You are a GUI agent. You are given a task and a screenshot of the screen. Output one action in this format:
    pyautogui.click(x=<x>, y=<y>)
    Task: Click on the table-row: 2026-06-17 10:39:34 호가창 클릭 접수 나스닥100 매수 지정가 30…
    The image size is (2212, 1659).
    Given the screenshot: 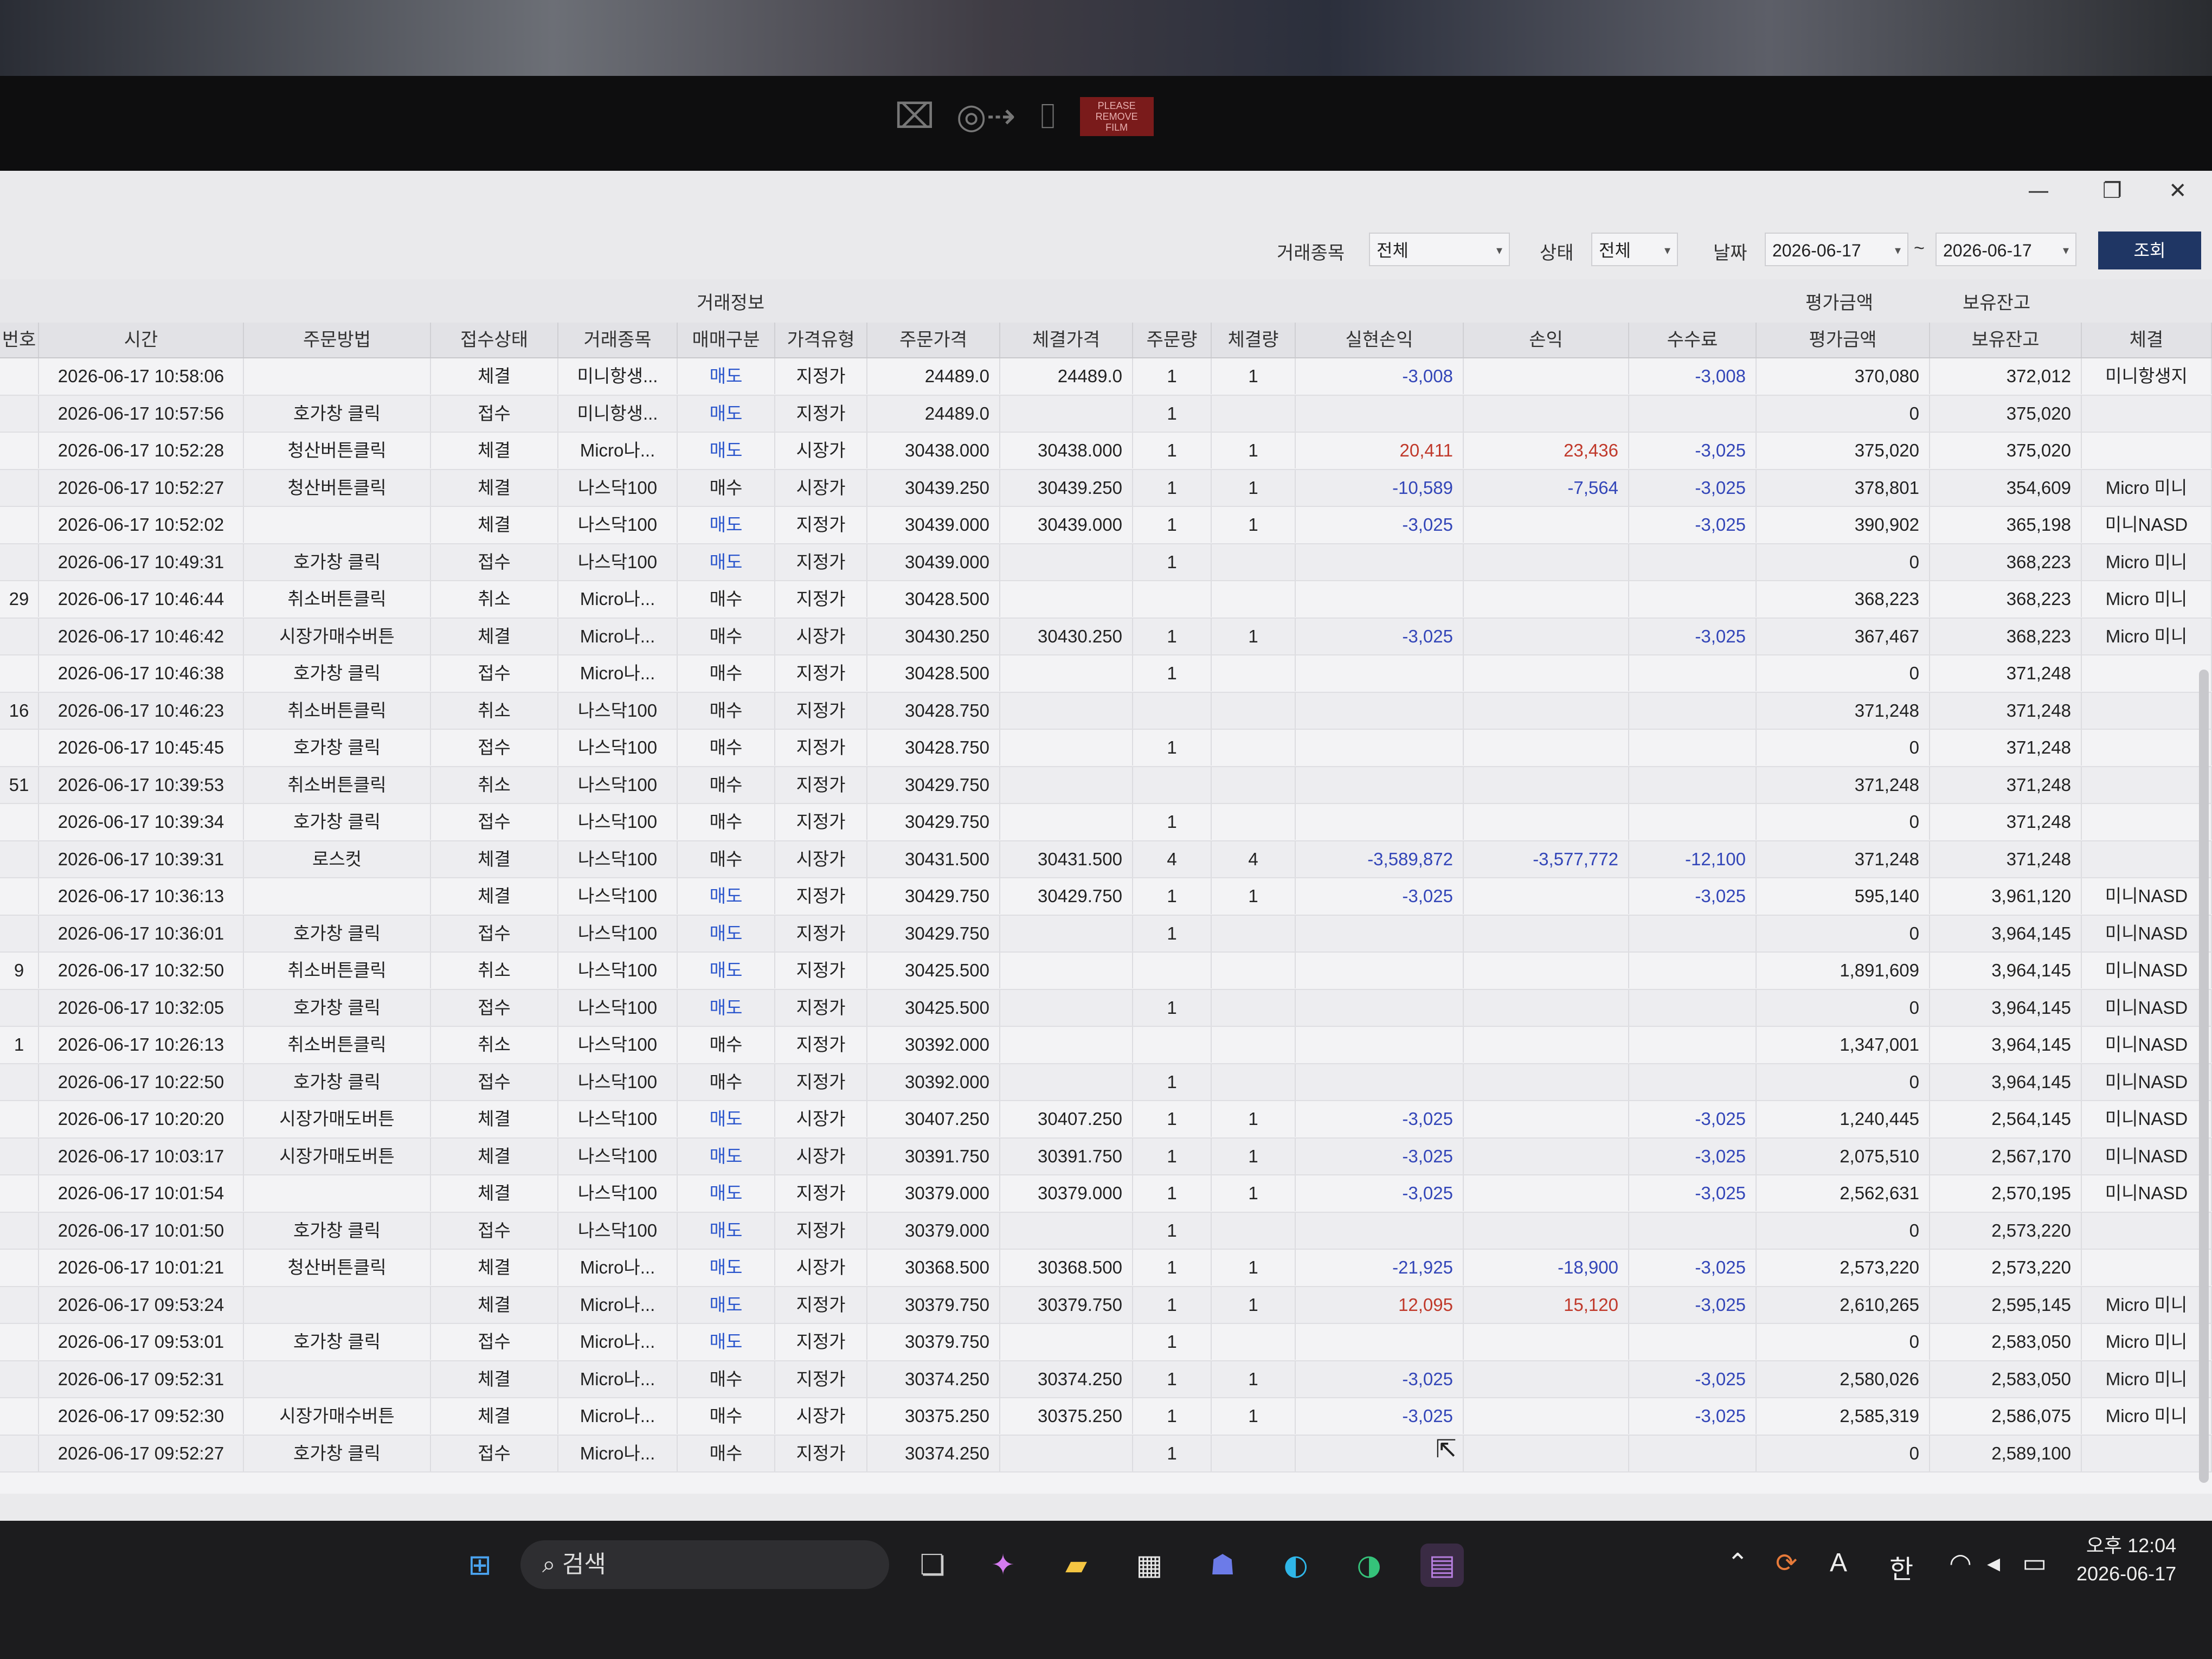 What is the action you would take?
    pyautogui.click(x=1106, y=822)
    